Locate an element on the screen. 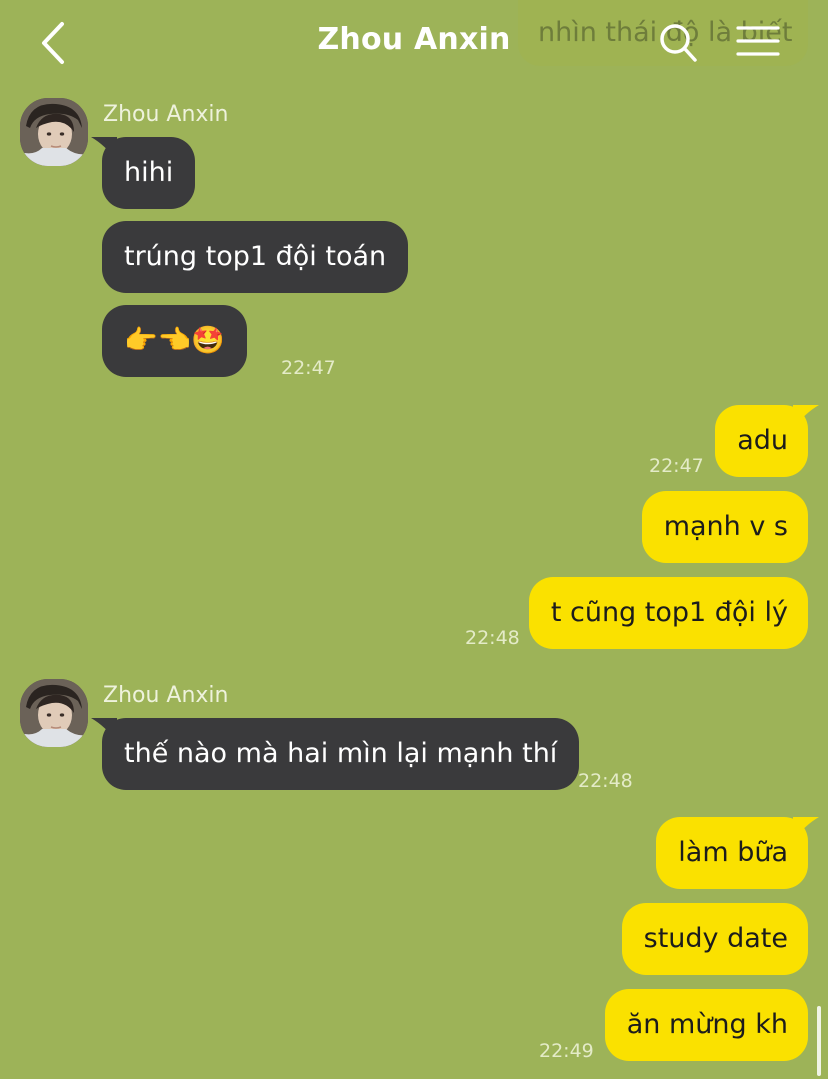 This screenshot has width=828, height=1079. message-text: t cũng top1 đội lý is located at coordinates (669, 612).